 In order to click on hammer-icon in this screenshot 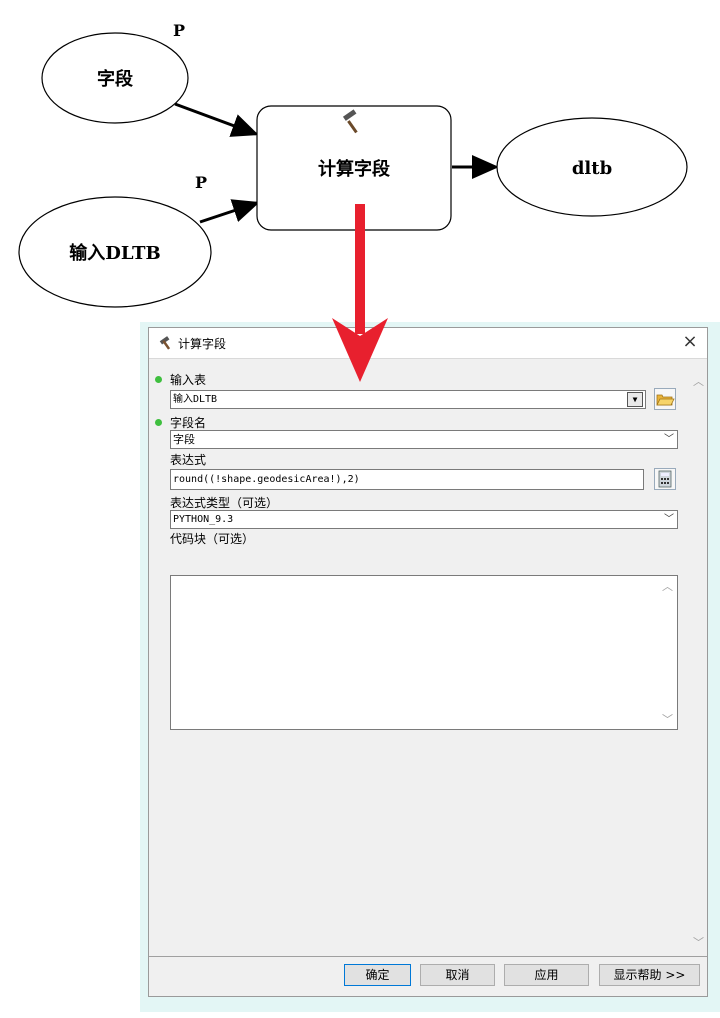, I will do `click(165, 343)`.